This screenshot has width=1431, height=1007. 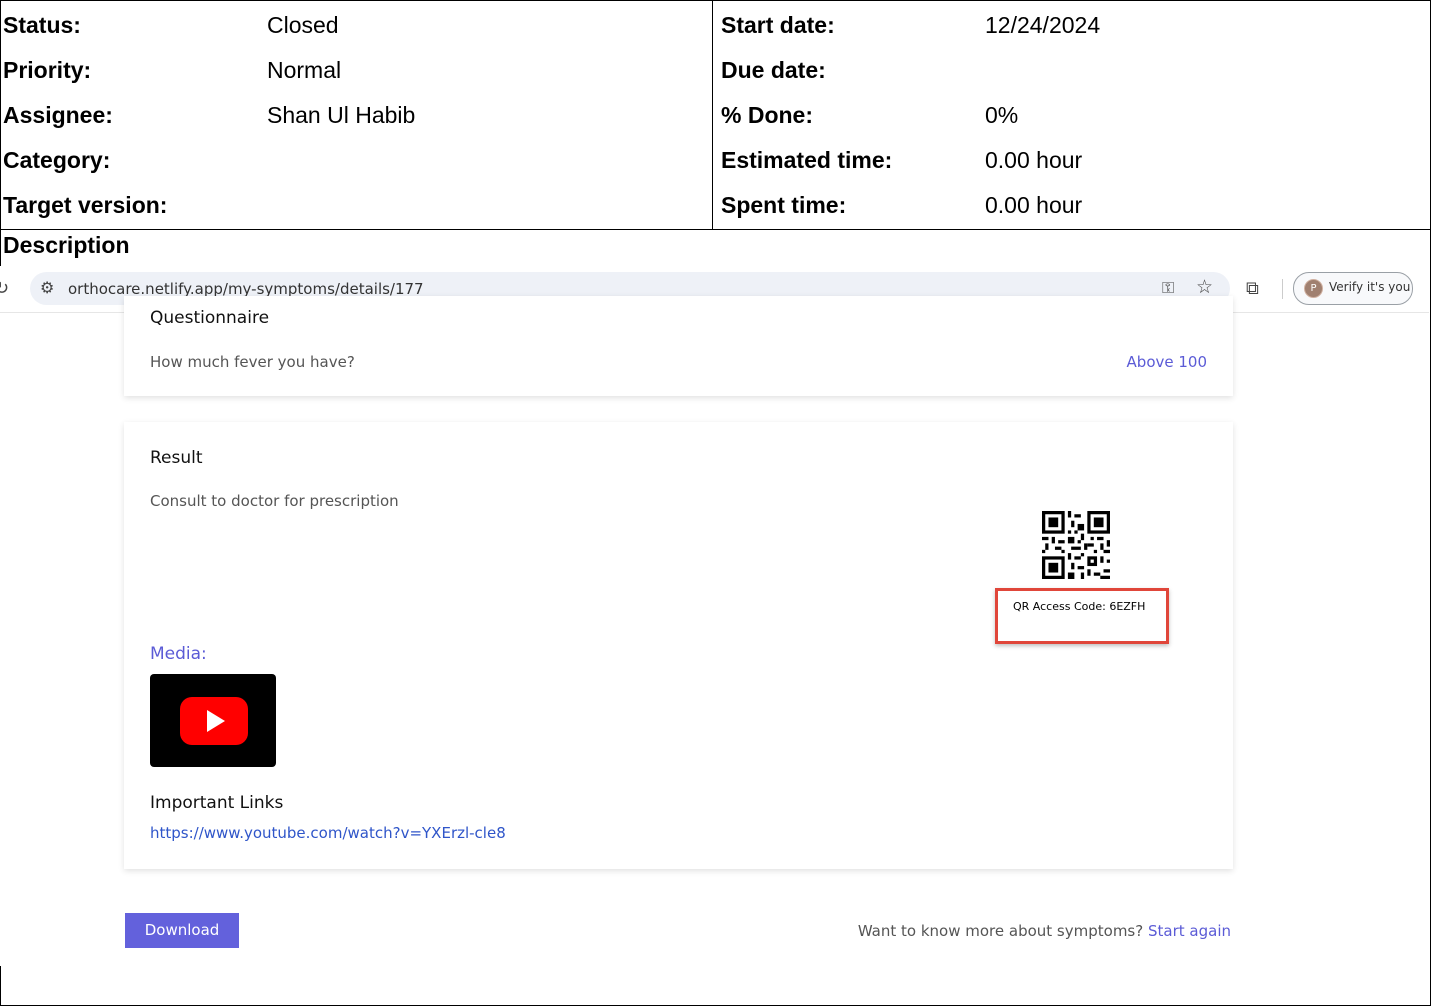 What do you see at coordinates (1282, 289) in the screenshot?
I see `toolbar-separator` at bounding box center [1282, 289].